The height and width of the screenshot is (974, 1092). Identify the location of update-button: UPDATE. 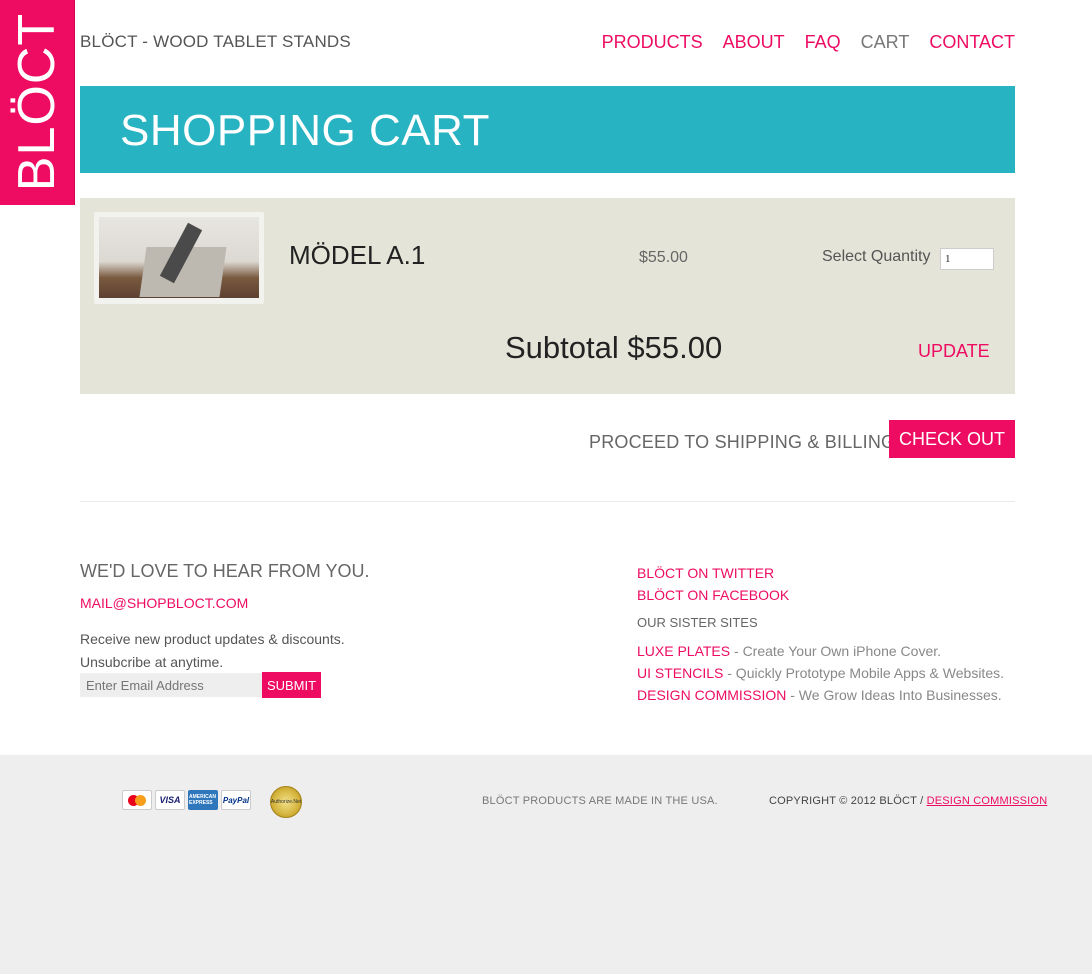
(954, 351).